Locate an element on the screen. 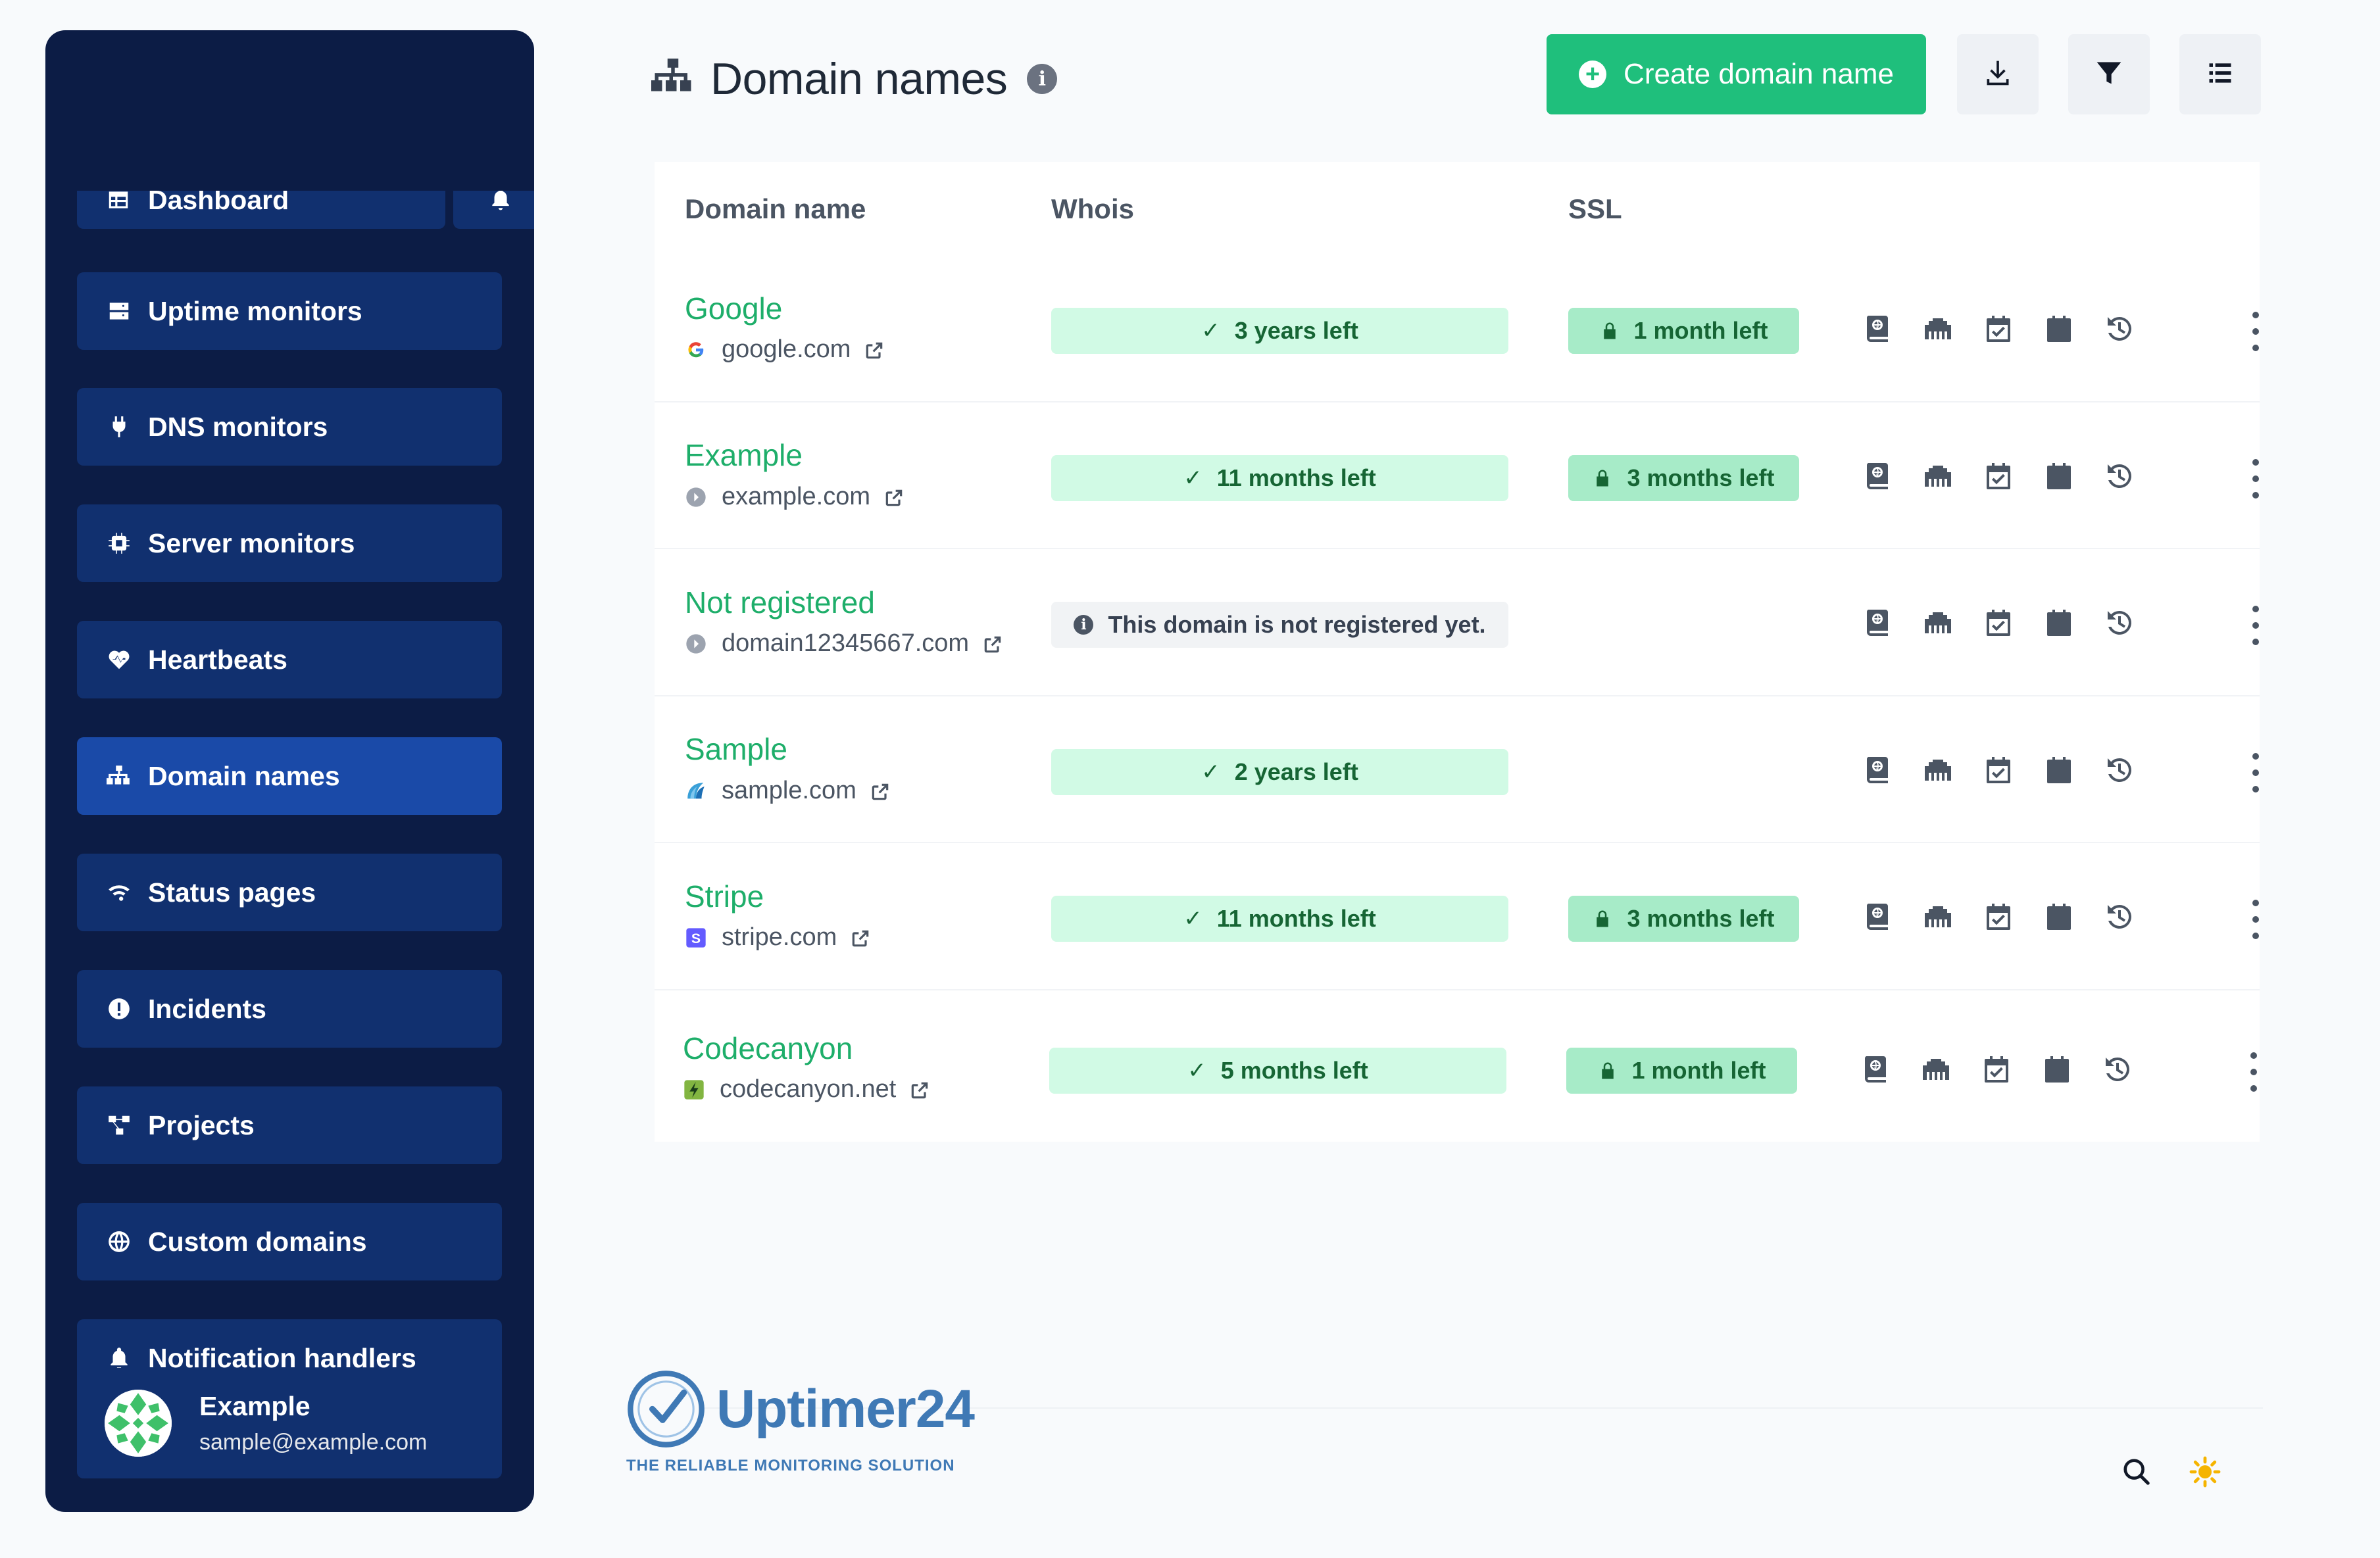 This screenshot has width=2380, height=1558. domain-name-link: Stripe is located at coordinates (724, 896).